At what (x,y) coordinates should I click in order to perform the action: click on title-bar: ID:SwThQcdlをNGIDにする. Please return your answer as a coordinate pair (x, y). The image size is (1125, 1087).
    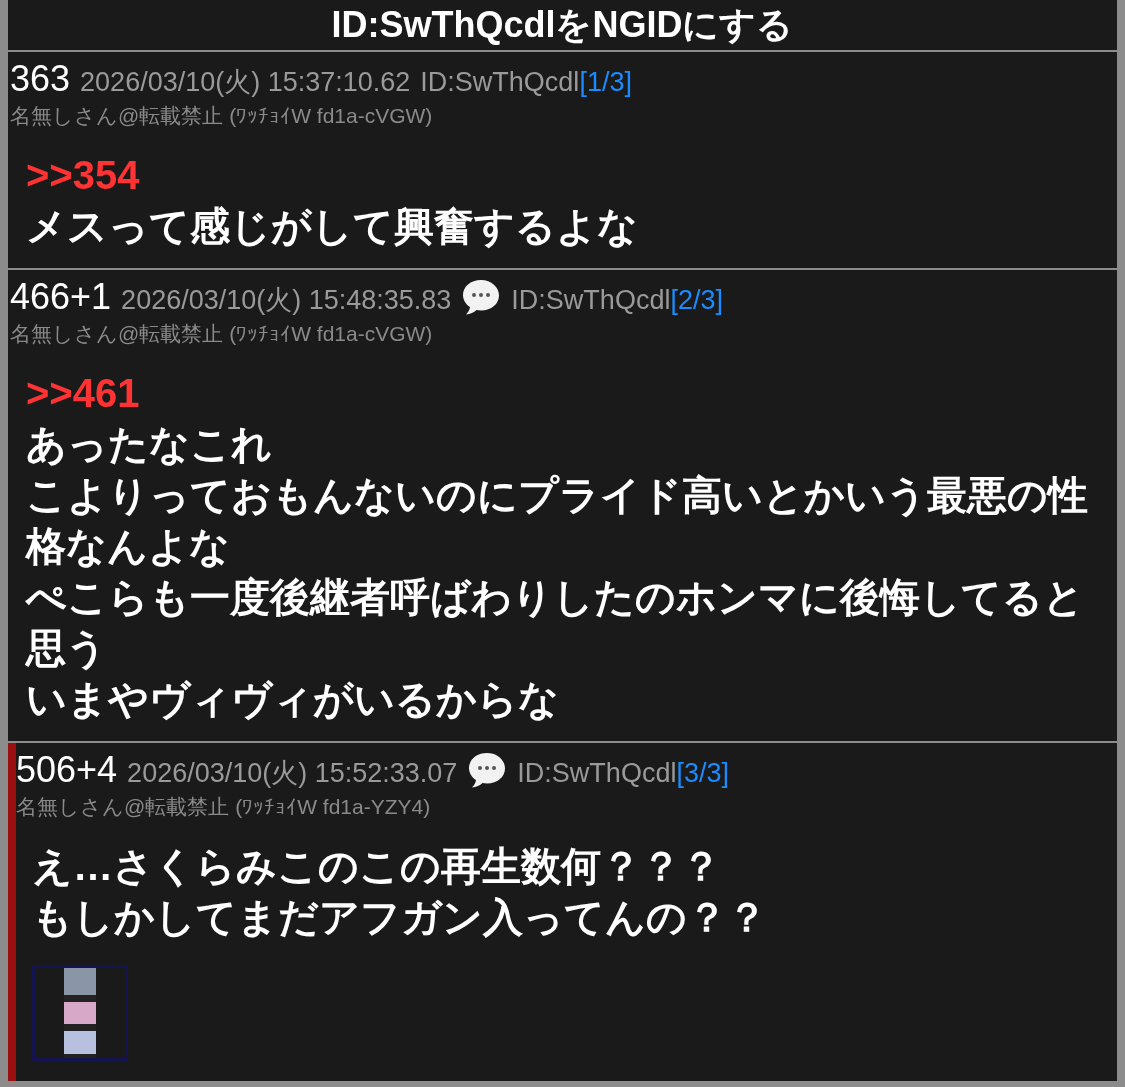
    Looking at the image, I should click on (562, 25).